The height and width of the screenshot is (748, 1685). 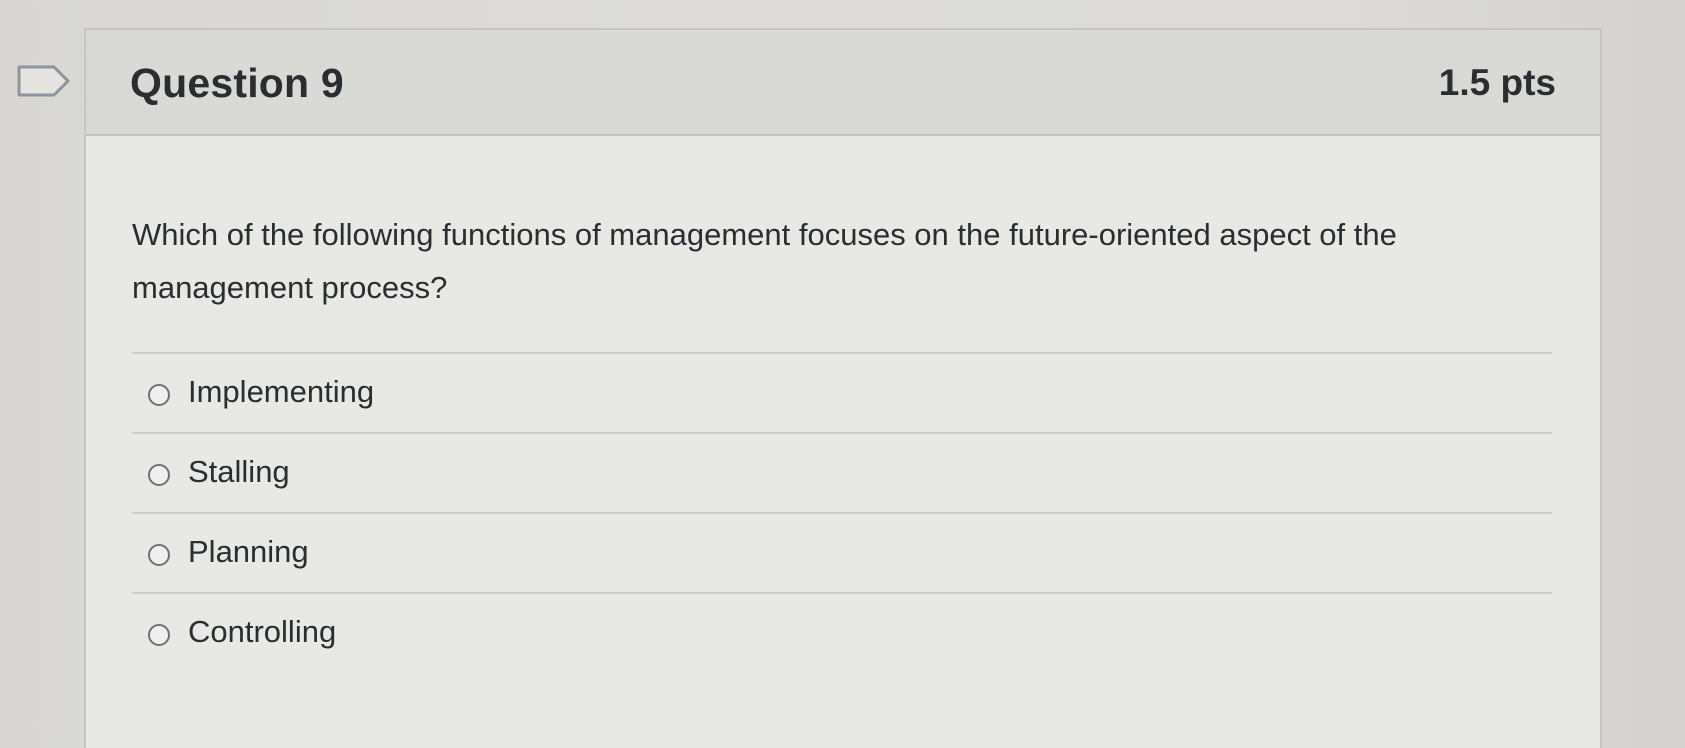 I want to click on flag-icon, so click(x=44, y=81).